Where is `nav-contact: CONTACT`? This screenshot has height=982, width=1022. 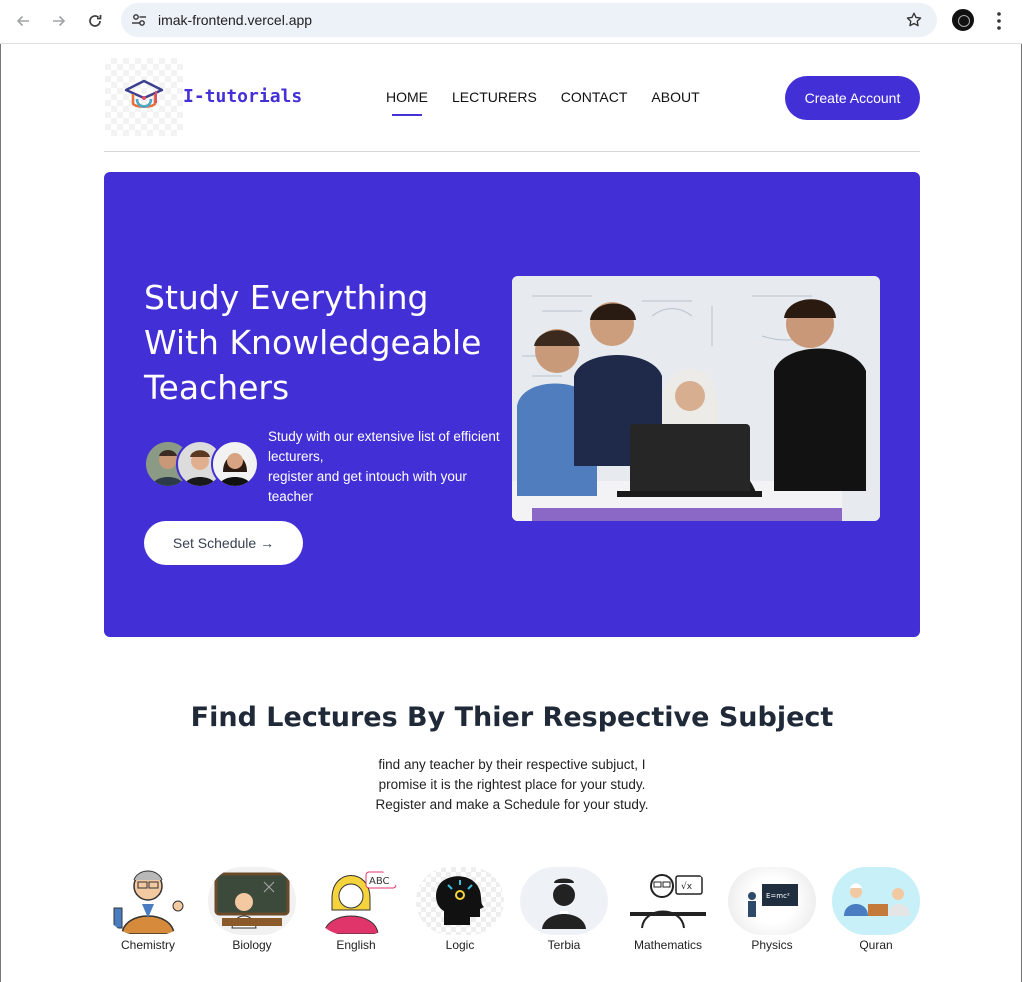 nav-contact: CONTACT is located at coordinates (594, 97).